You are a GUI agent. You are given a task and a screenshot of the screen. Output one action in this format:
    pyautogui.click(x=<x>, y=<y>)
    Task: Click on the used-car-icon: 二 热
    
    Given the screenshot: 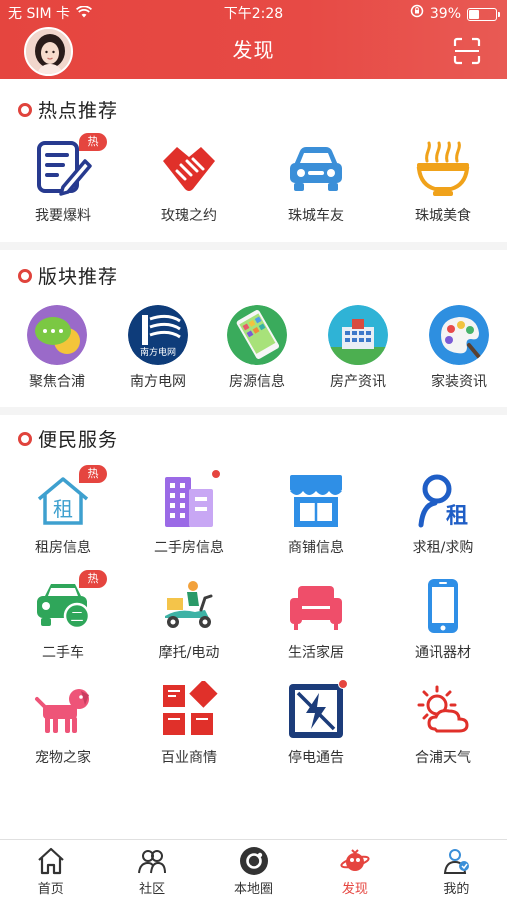 What is the action you would take?
    pyautogui.click(x=70, y=603)
    